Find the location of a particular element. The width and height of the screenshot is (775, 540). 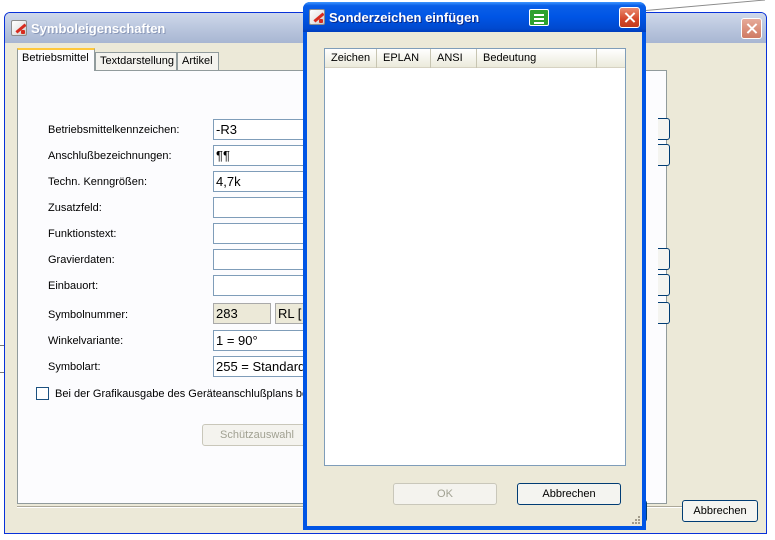

tab-artikel: Artikel is located at coordinates (198, 61).